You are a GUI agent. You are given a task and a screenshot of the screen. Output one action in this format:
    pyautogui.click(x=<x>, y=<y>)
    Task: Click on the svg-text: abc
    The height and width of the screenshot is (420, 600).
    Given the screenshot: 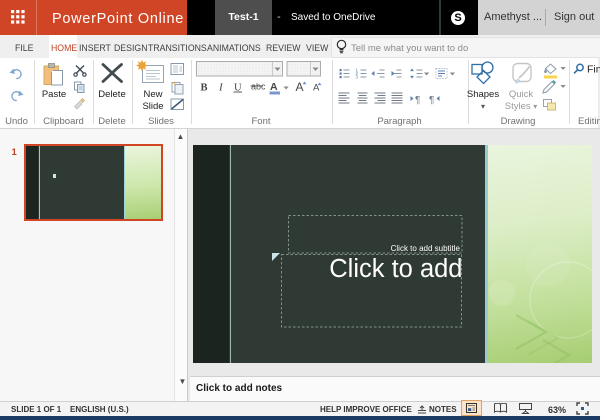 What is the action you would take?
    pyautogui.click(x=258, y=87)
    